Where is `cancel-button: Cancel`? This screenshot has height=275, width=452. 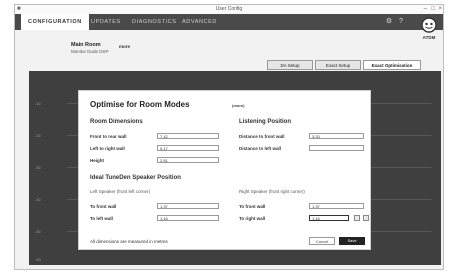
cancel-button: Cancel is located at coordinates (322, 241).